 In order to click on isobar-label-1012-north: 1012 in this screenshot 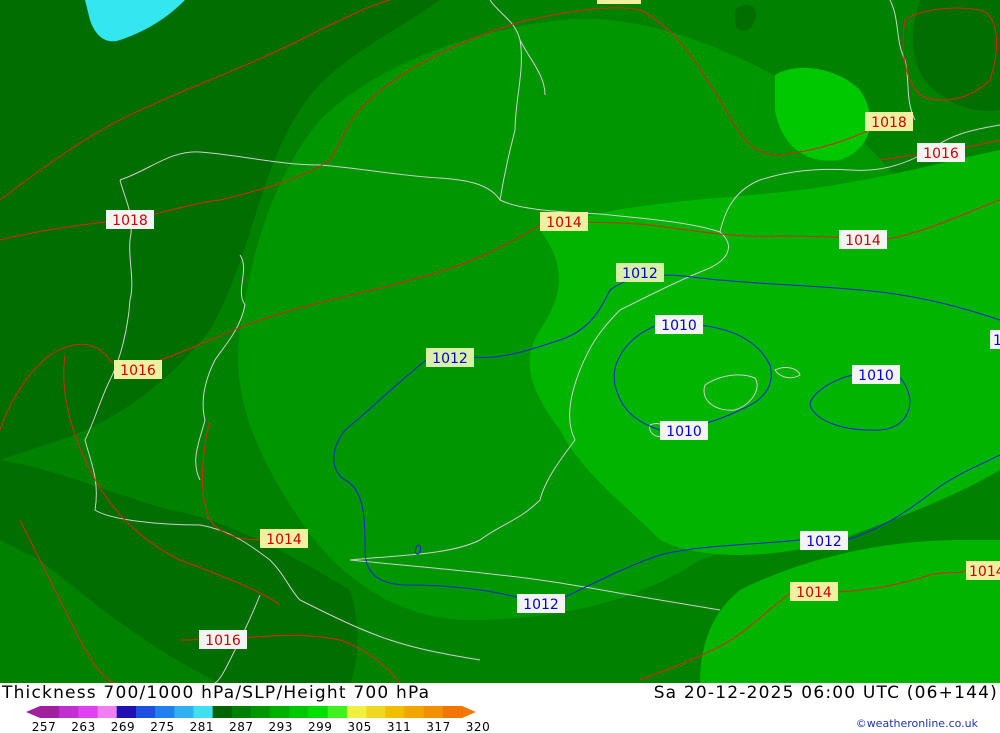, I will do `click(640, 272)`.